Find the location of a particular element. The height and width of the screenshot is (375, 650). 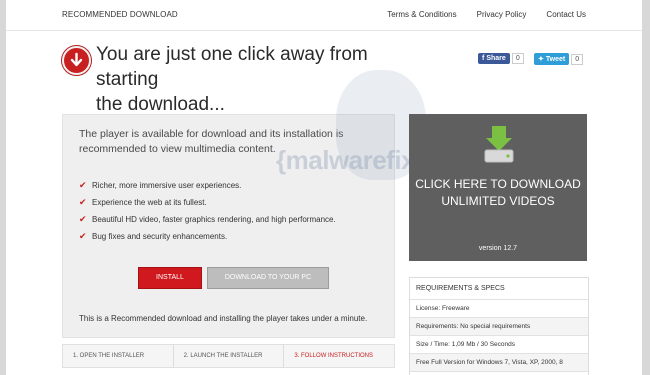

feature-item: ✔ Bug fixes and security enhancements. is located at coordinates (207, 236).